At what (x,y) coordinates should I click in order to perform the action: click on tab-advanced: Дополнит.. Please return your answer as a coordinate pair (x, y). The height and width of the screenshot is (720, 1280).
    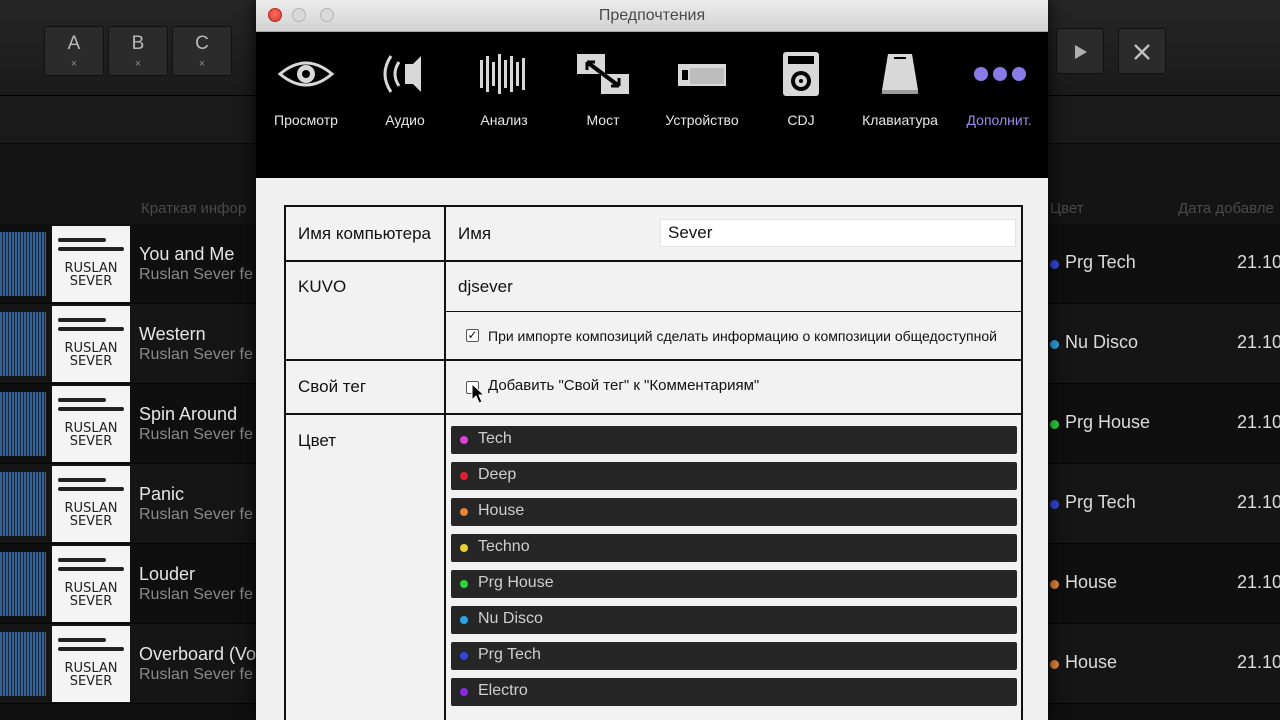
    Looking at the image, I should click on (999, 91).